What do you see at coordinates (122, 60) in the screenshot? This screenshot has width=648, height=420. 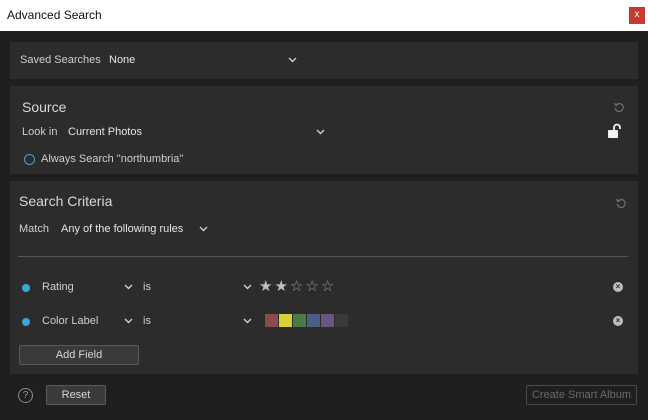 I see `saved-searches-select: None` at bounding box center [122, 60].